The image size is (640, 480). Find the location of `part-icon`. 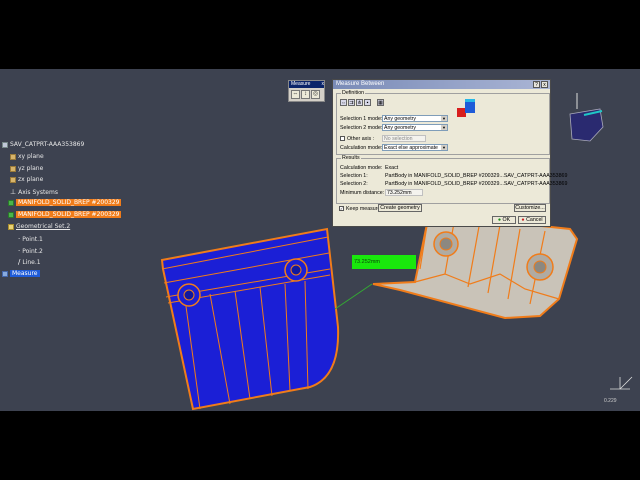

part-icon is located at coordinates (5, 144).